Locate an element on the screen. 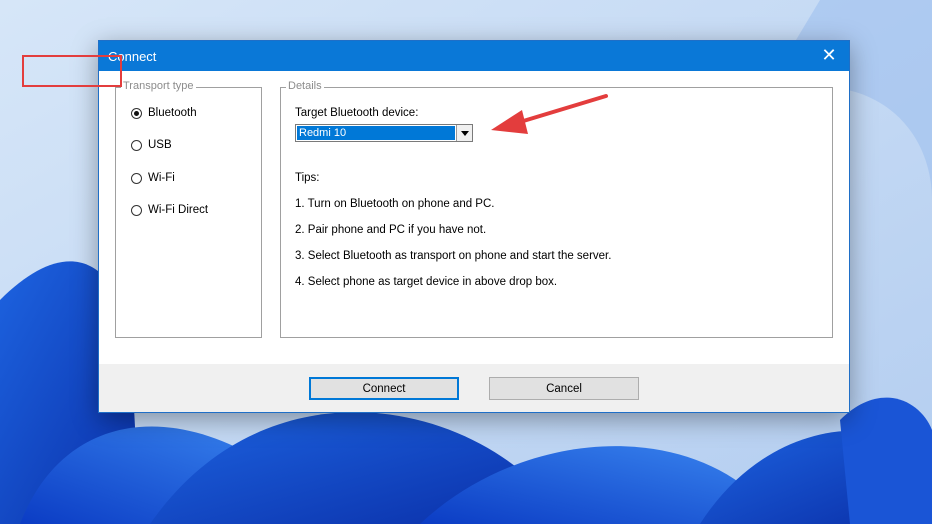 Image resolution: width=932 pixels, height=524 pixels. chevron-down-icon is located at coordinates (464, 133).